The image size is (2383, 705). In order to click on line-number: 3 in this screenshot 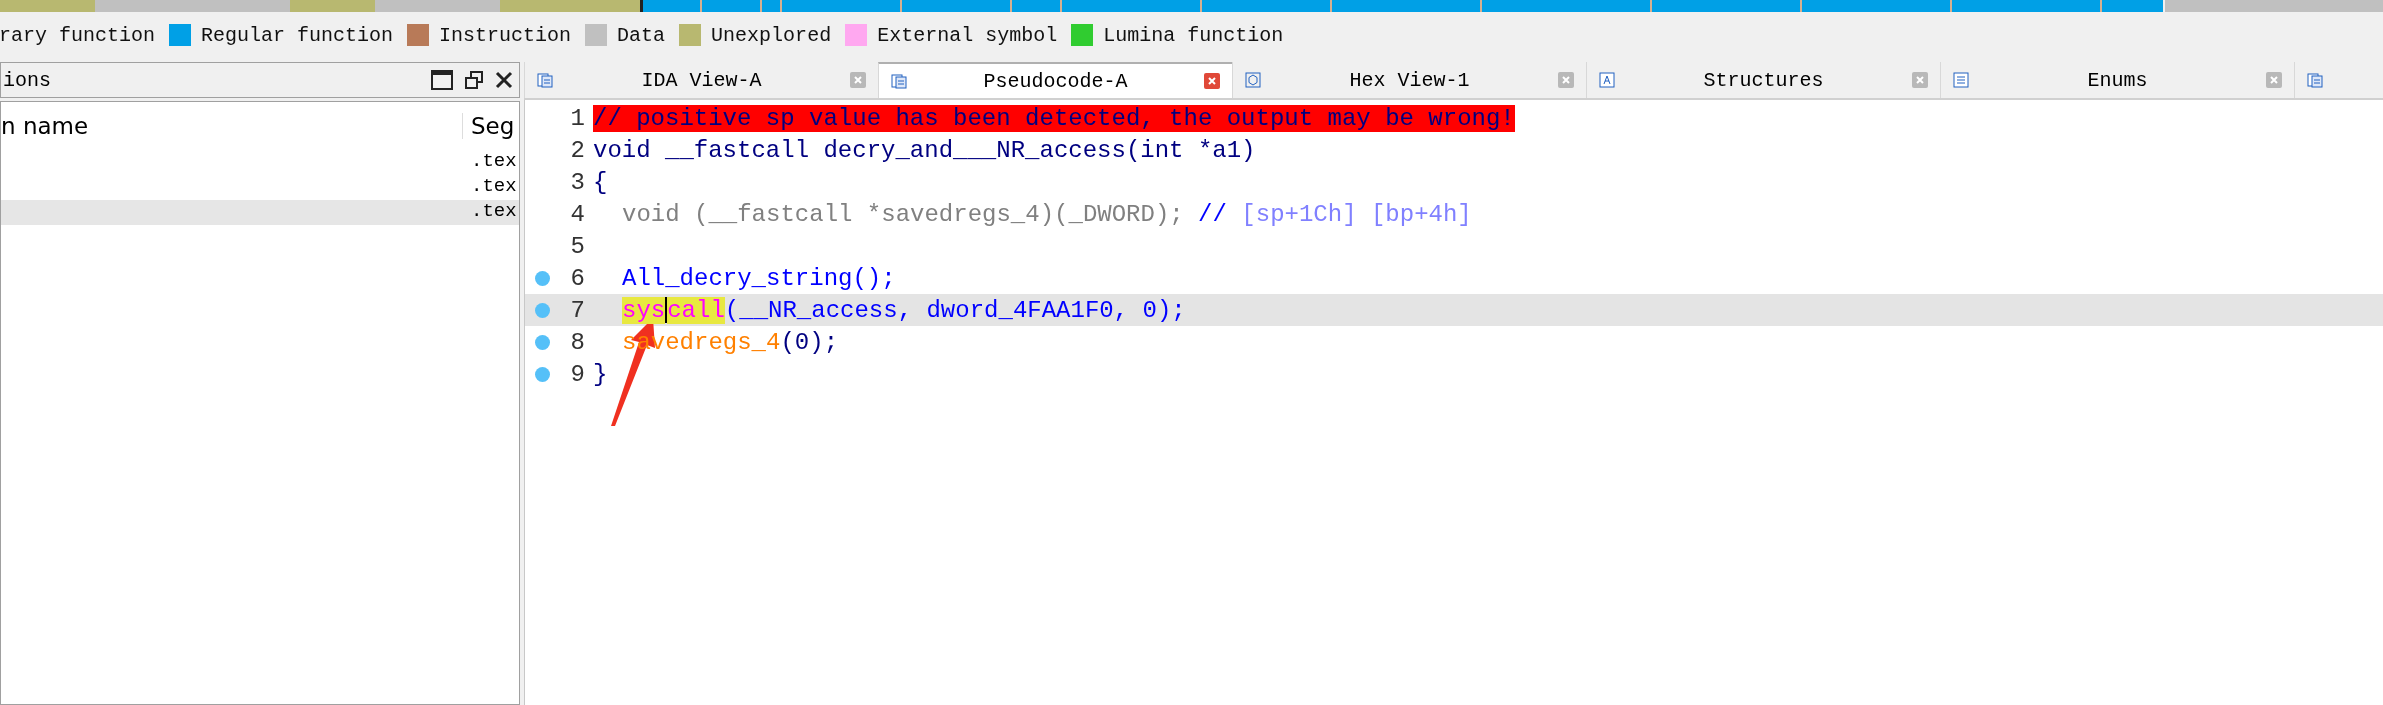, I will do `click(577, 182)`.